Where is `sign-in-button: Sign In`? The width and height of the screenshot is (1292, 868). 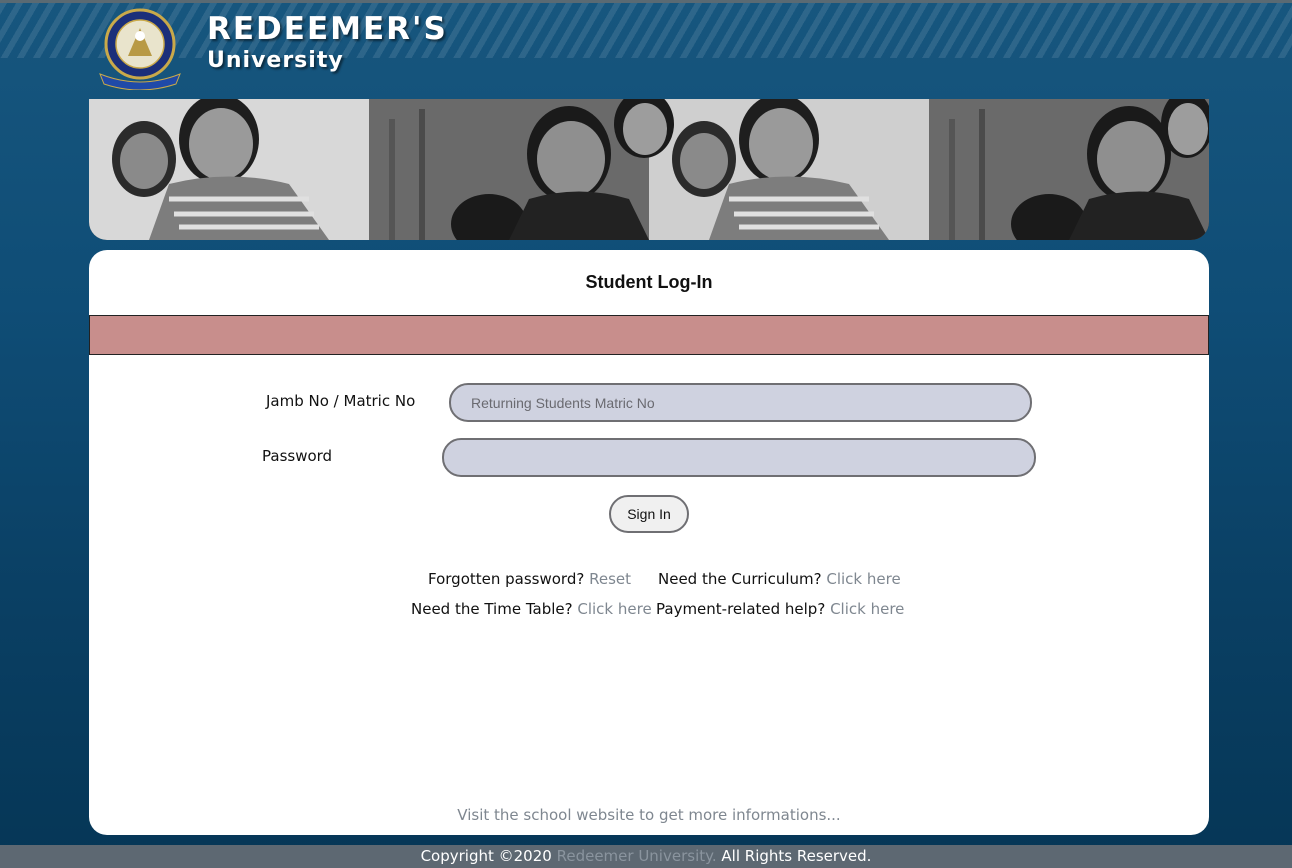 sign-in-button: Sign In is located at coordinates (649, 514).